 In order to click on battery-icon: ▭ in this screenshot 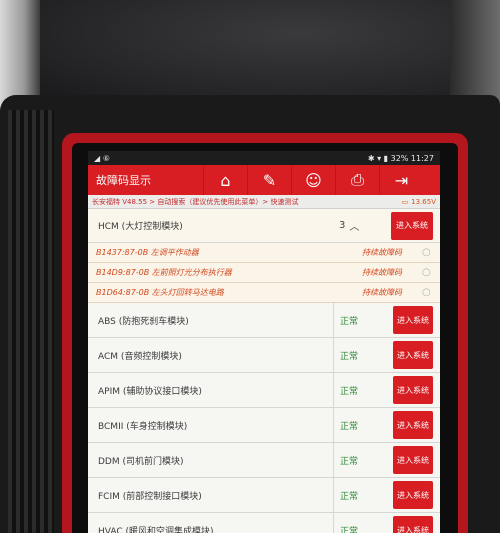, I will do `click(405, 201)`.